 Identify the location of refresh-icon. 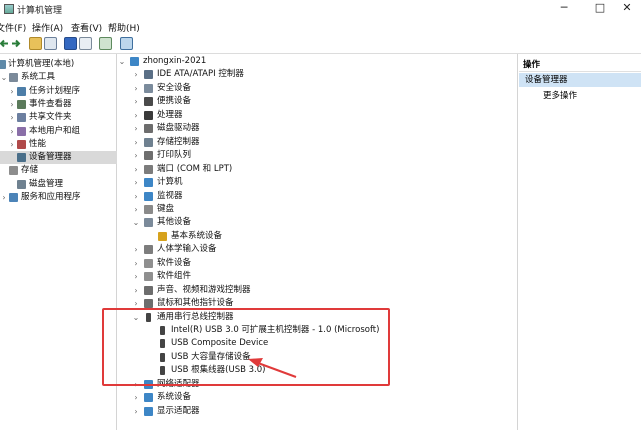
(105, 43).